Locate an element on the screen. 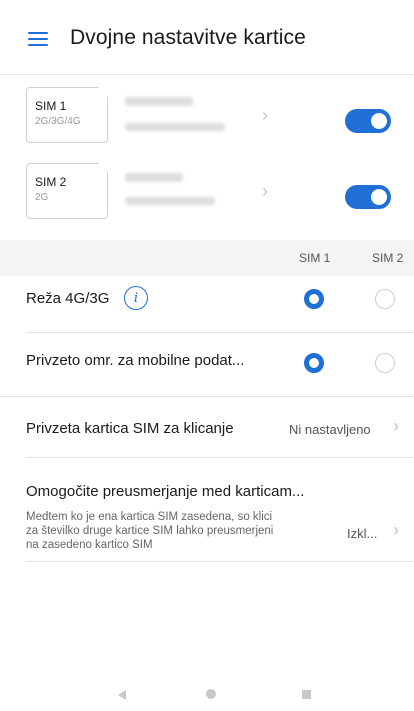  app-header: Dvojne nastavitve kartice is located at coordinates (207, 37).